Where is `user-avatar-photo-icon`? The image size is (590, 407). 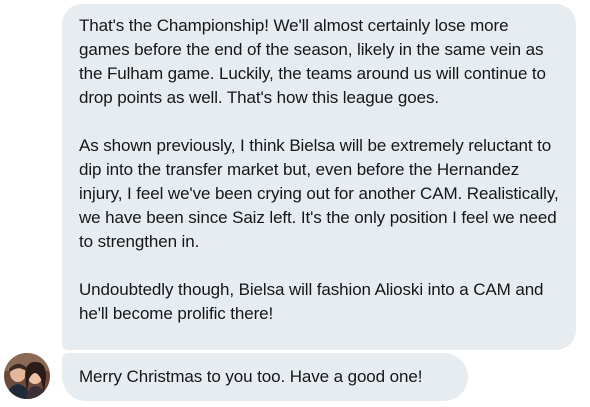
user-avatar-photo-icon is located at coordinates (27, 376).